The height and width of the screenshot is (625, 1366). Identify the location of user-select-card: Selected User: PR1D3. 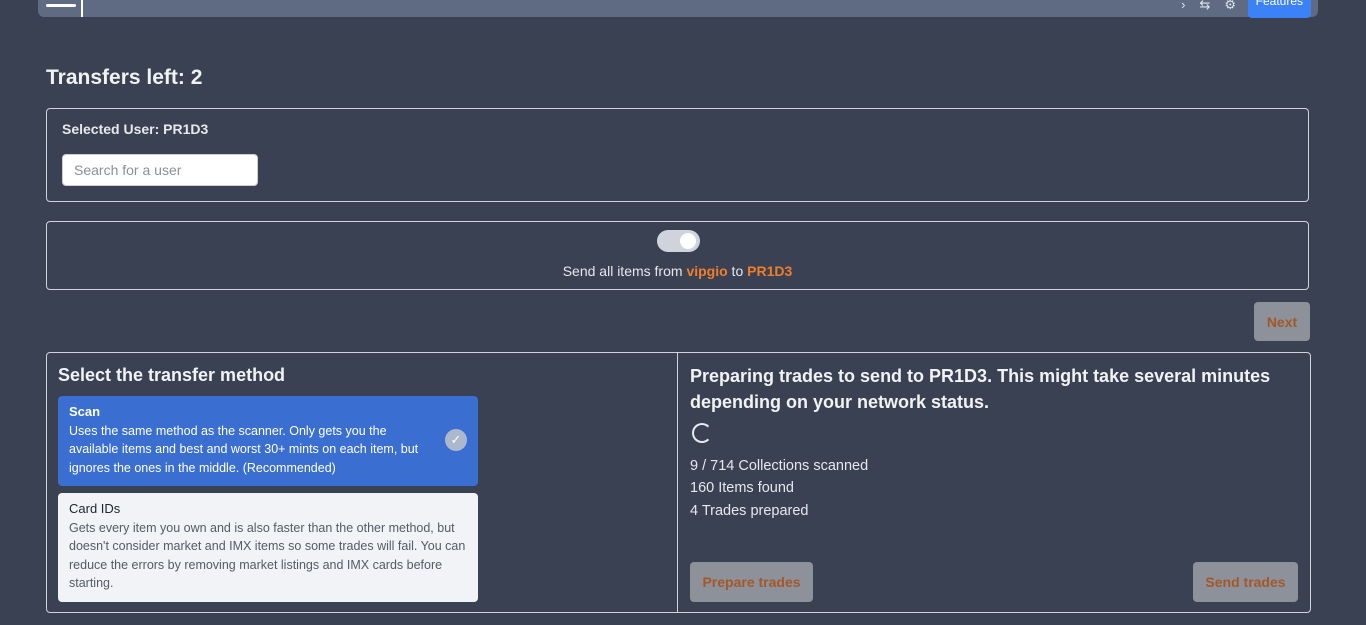
(677, 155).